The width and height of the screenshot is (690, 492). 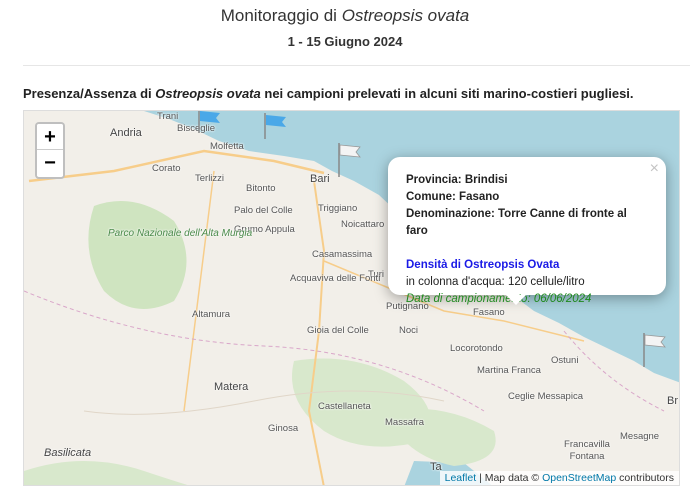 I want to click on divider, so click(x=356, y=65).